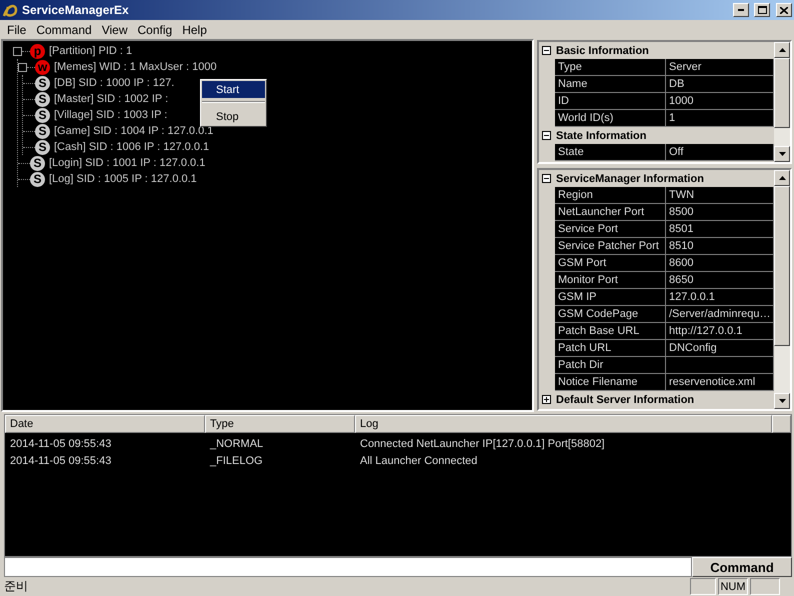  Describe the element at coordinates (720, 382) in the screenshot. I see `property-value: reservenotice.xml` at that location.